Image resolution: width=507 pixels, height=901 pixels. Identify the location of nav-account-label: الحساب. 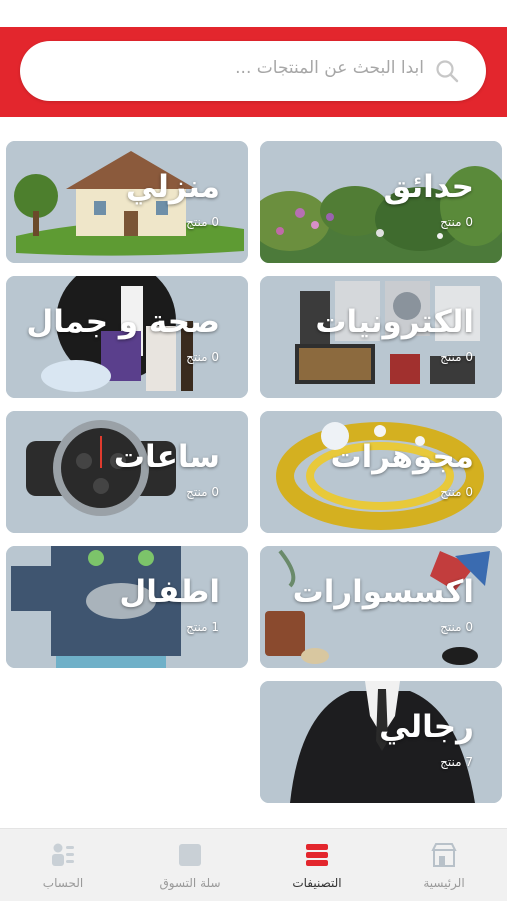
(63, 883).